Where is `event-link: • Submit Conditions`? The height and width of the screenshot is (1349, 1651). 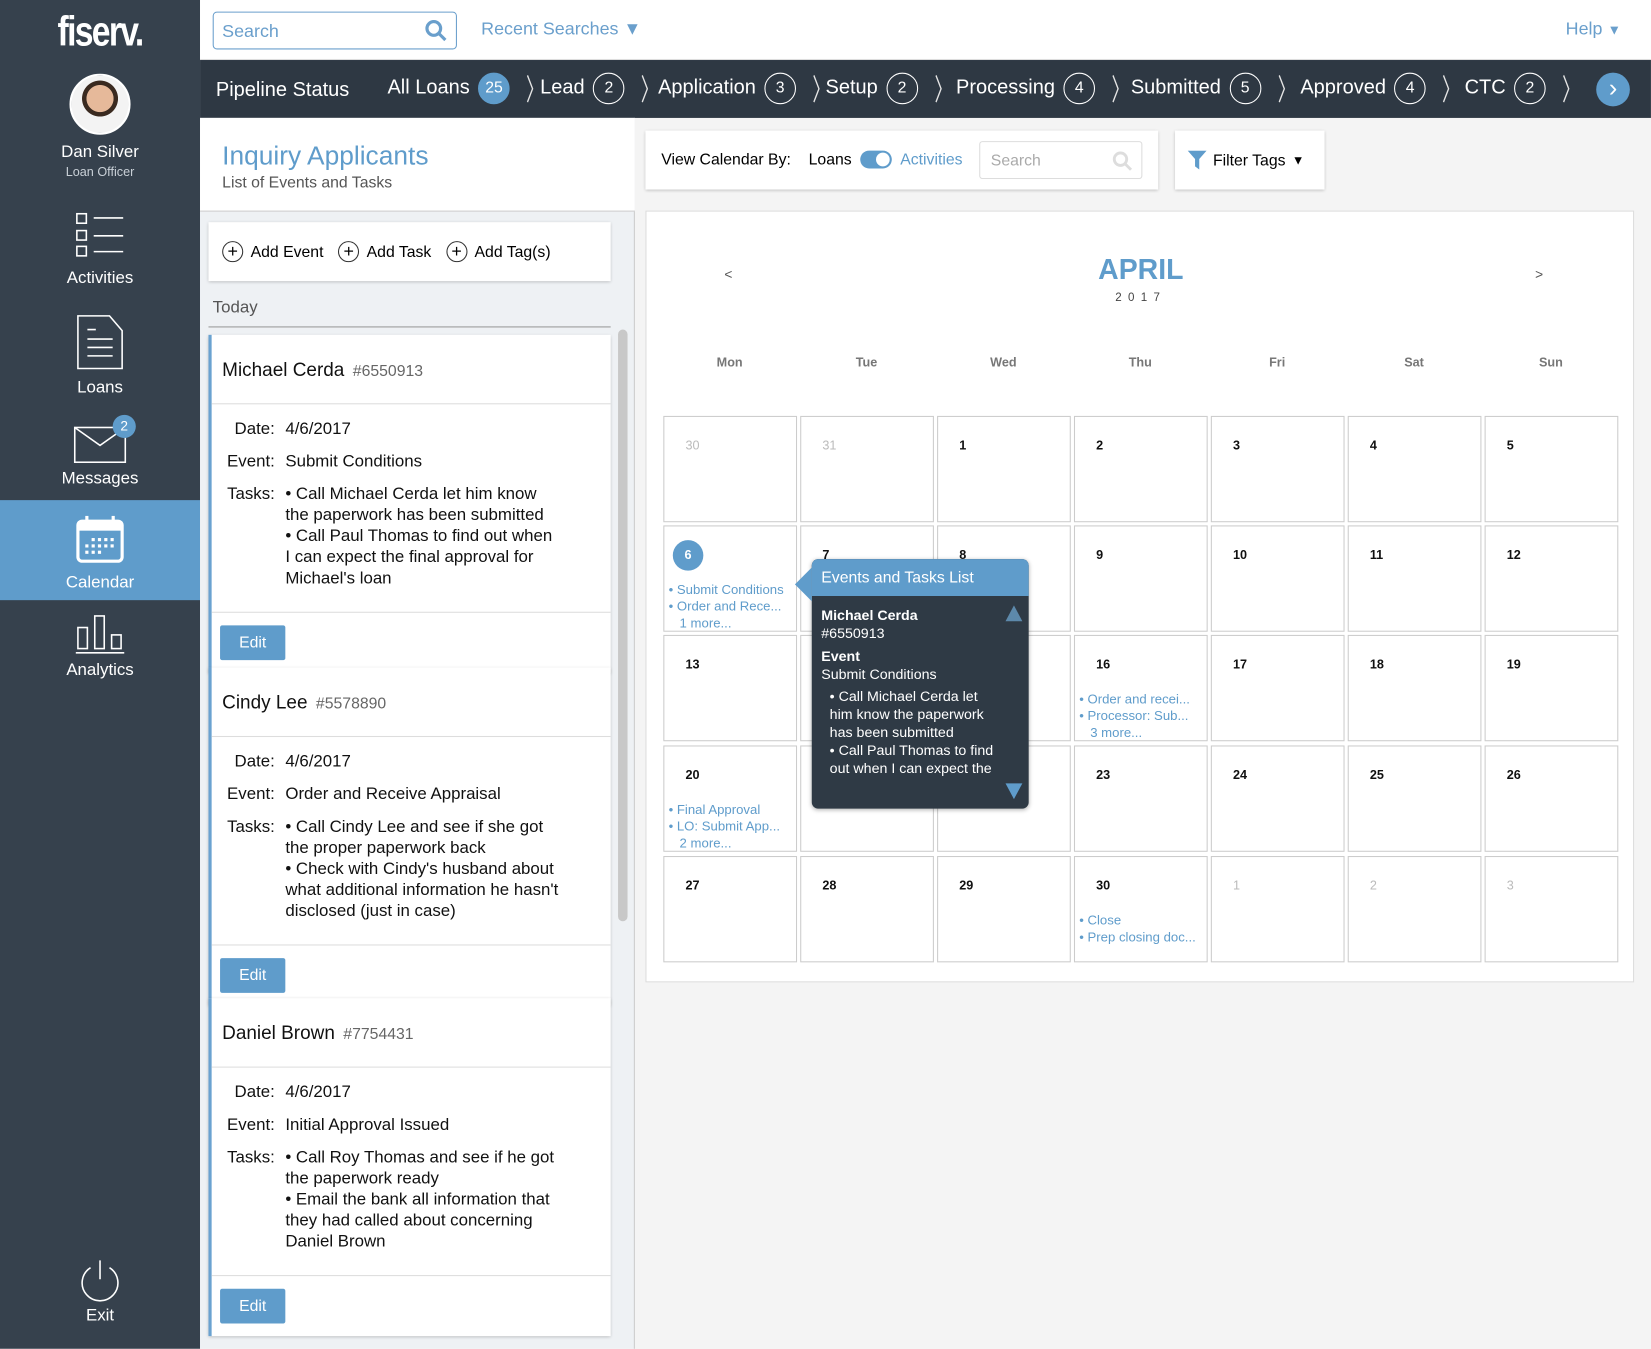
event-link: • Submit Conditions is located at coordinates (726, 589).